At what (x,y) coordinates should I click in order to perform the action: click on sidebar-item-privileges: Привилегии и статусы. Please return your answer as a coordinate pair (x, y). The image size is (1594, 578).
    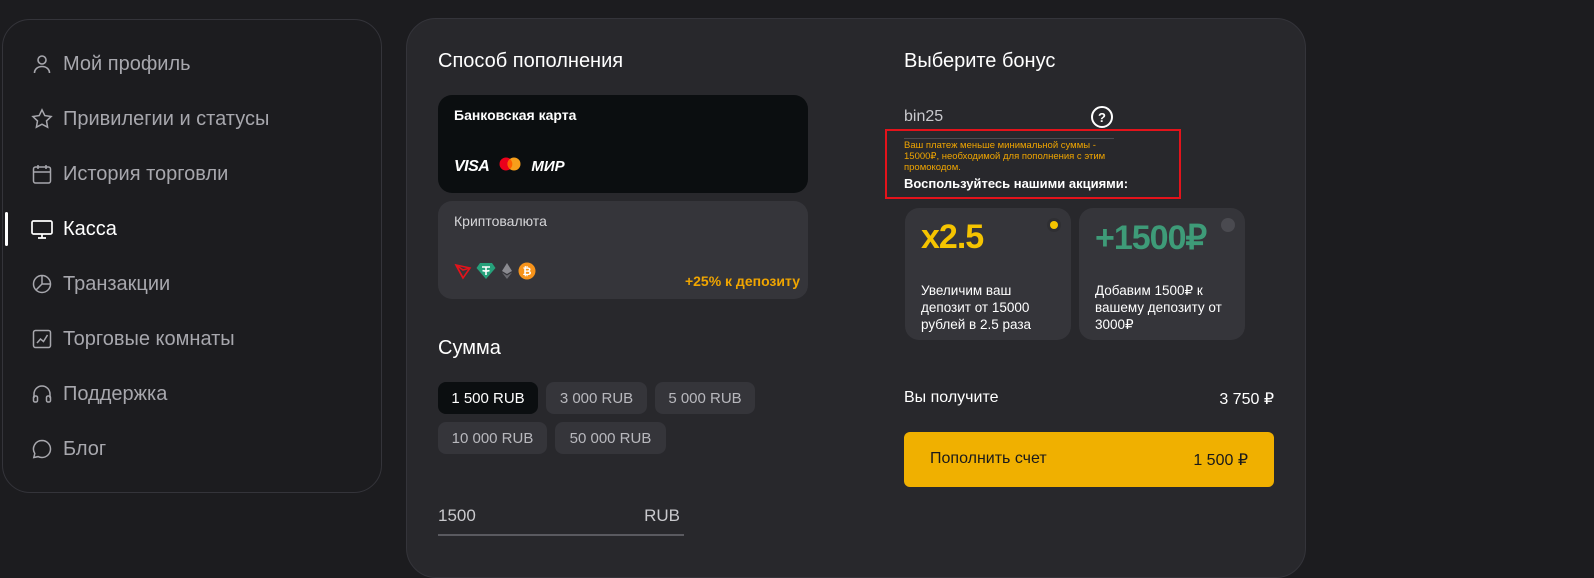
    Looking at the image, I should click on (150, 119).